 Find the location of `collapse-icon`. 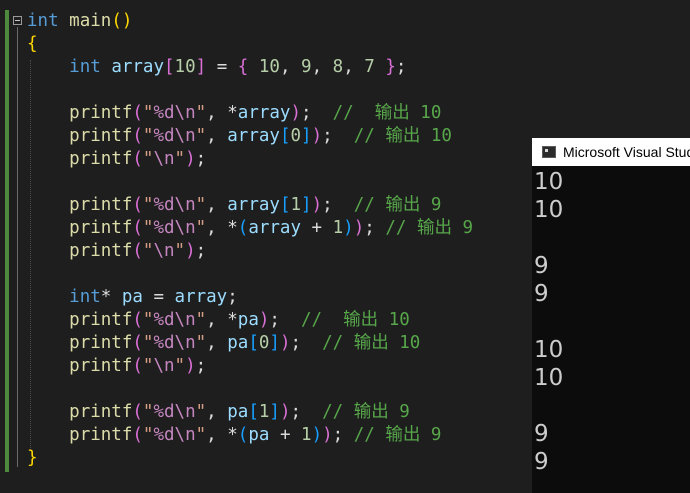

collapse-icon is located at coordinates (17, 20).